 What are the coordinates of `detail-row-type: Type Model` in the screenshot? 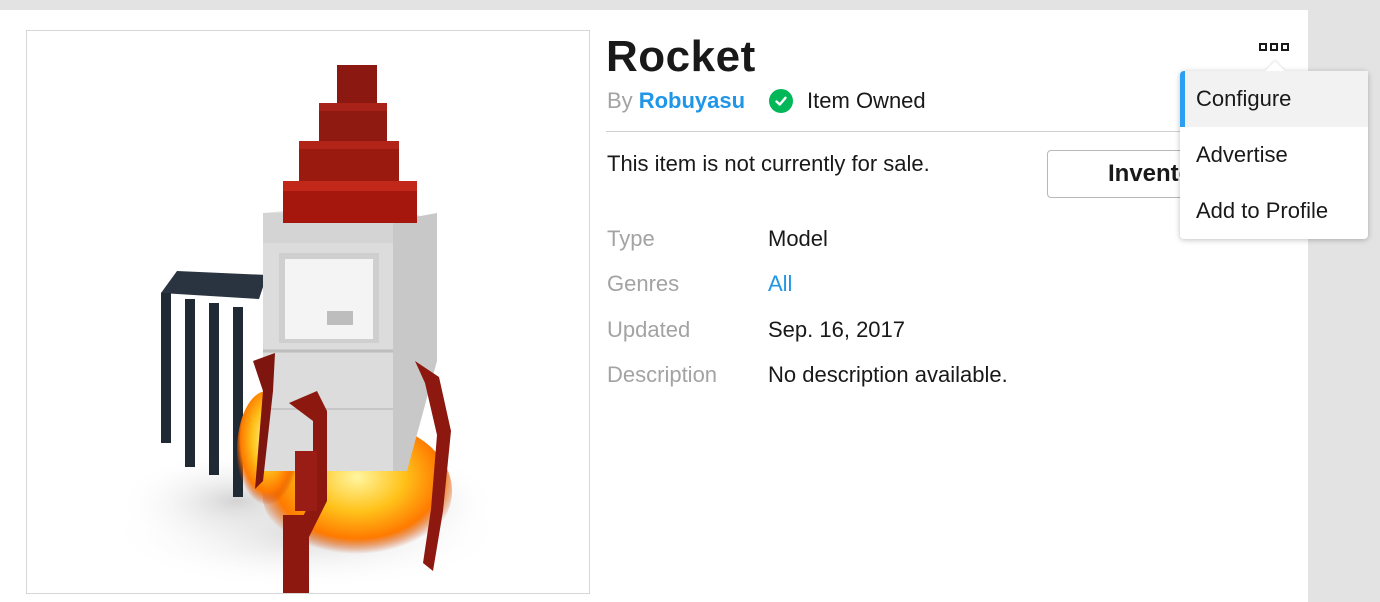 It's located at (807, 239).